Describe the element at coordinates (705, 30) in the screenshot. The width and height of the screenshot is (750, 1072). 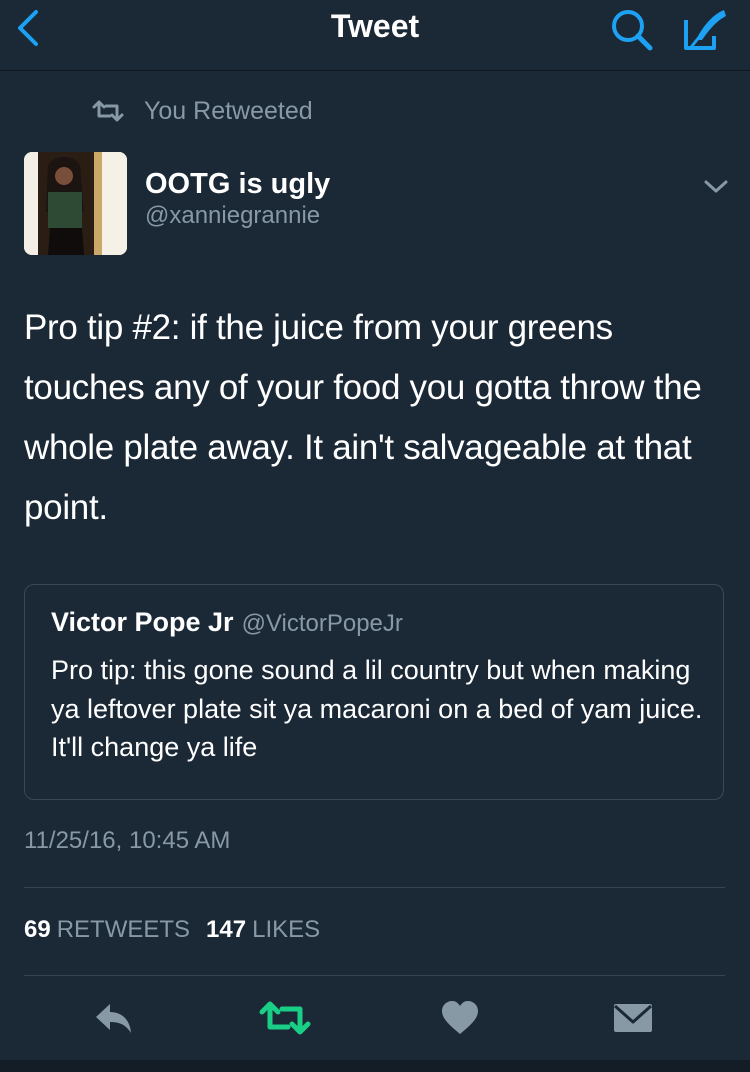
I see `compose-icon` at that location.